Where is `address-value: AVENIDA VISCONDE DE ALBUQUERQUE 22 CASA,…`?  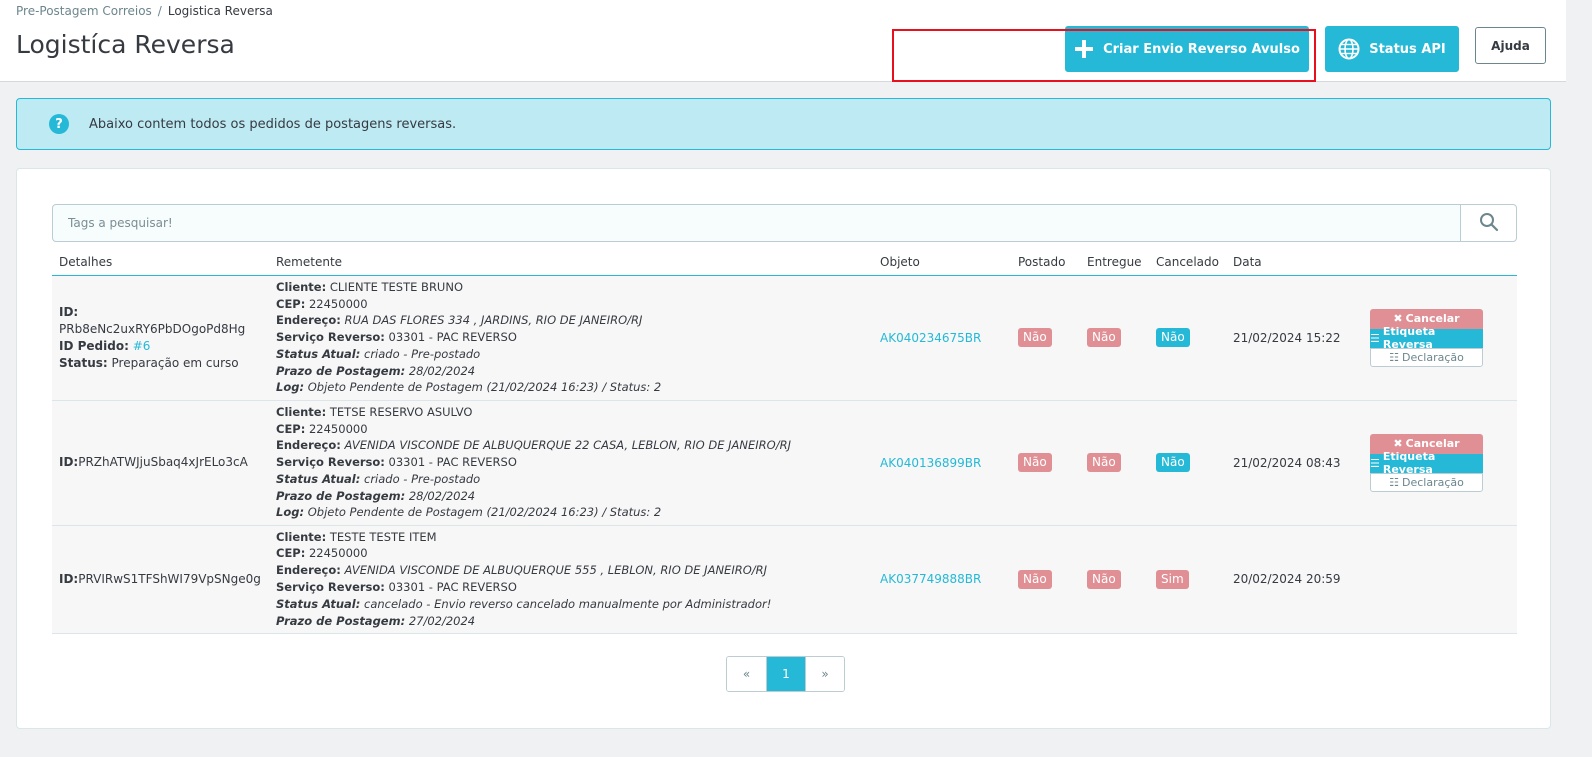 address-value: AVENIDA VISCONDE DE ALBUQUERQUE 22 CASA,… is located at coordinates (567, 445).